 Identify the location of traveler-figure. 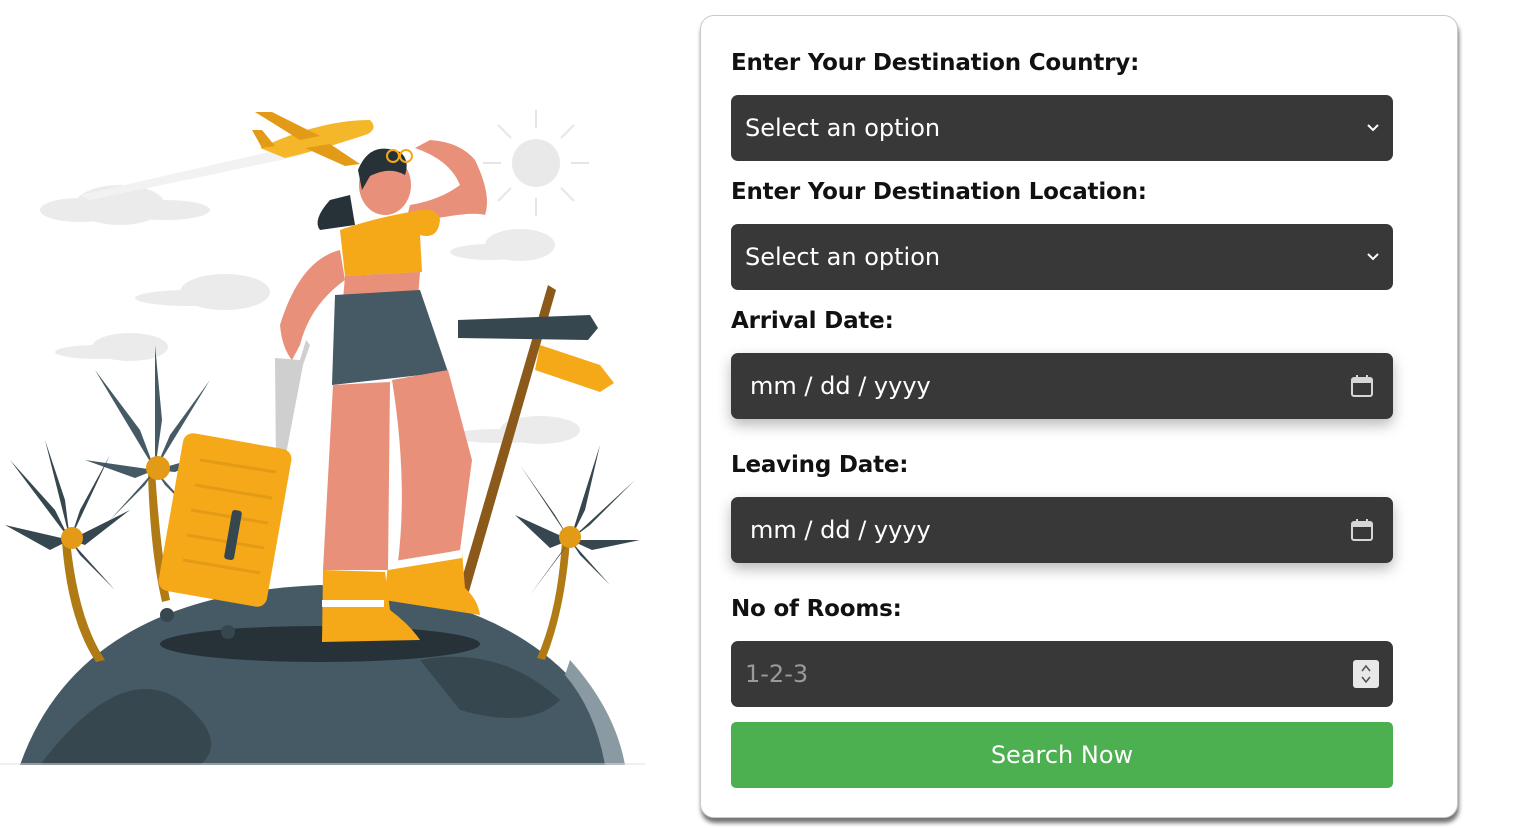
(384, 391).